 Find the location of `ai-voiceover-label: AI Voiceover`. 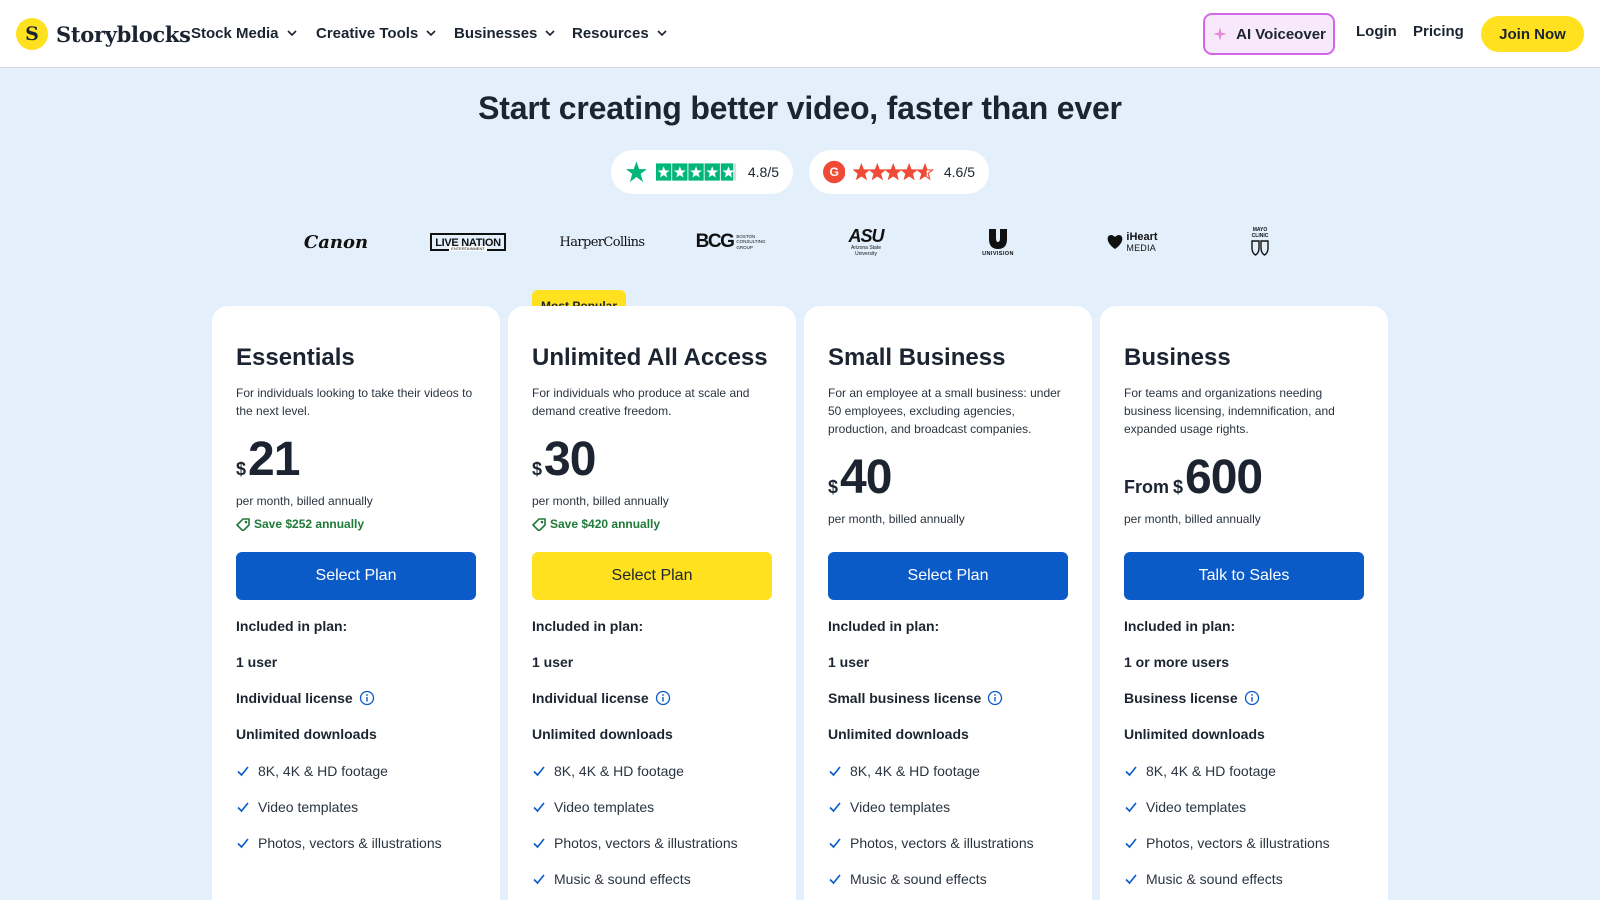

ai-voiceover-label: AI Voiceover is located at coordinates (1281, 34).